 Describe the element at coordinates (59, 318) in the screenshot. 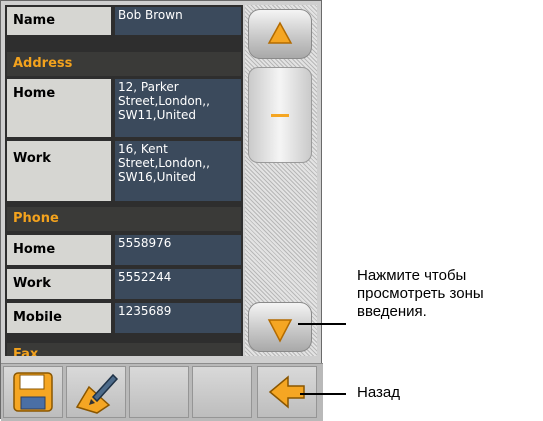

I see `phone-mobile-label: Mobile` at that location.